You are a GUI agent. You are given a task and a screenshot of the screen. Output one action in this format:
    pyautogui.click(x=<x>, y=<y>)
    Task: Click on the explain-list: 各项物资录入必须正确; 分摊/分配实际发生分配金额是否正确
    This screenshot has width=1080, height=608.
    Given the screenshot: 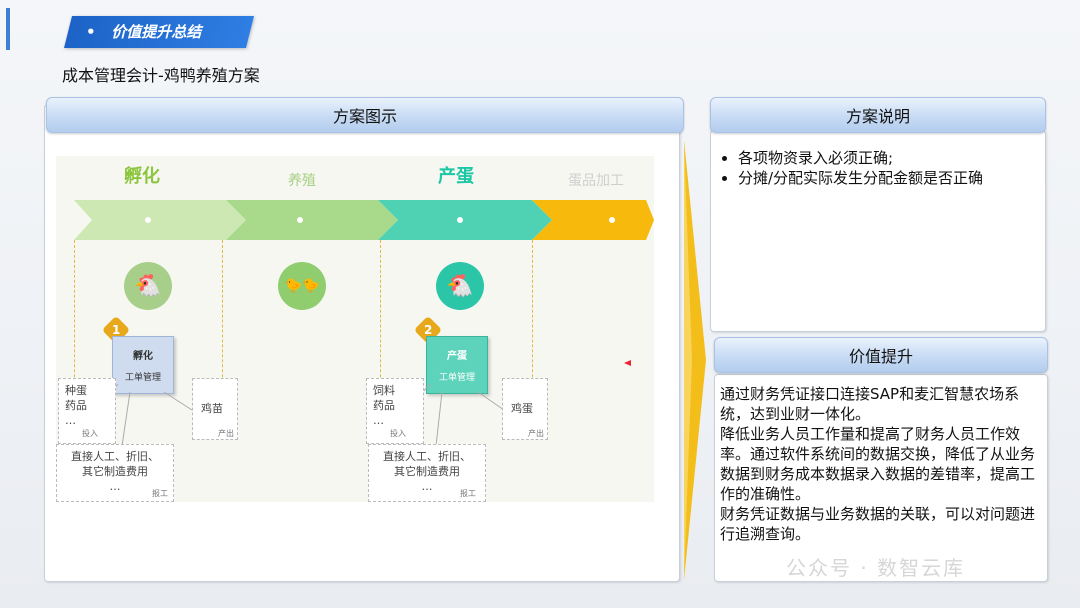 What is the action you would take?
    pyautogui.click(x=878, y=168)
    